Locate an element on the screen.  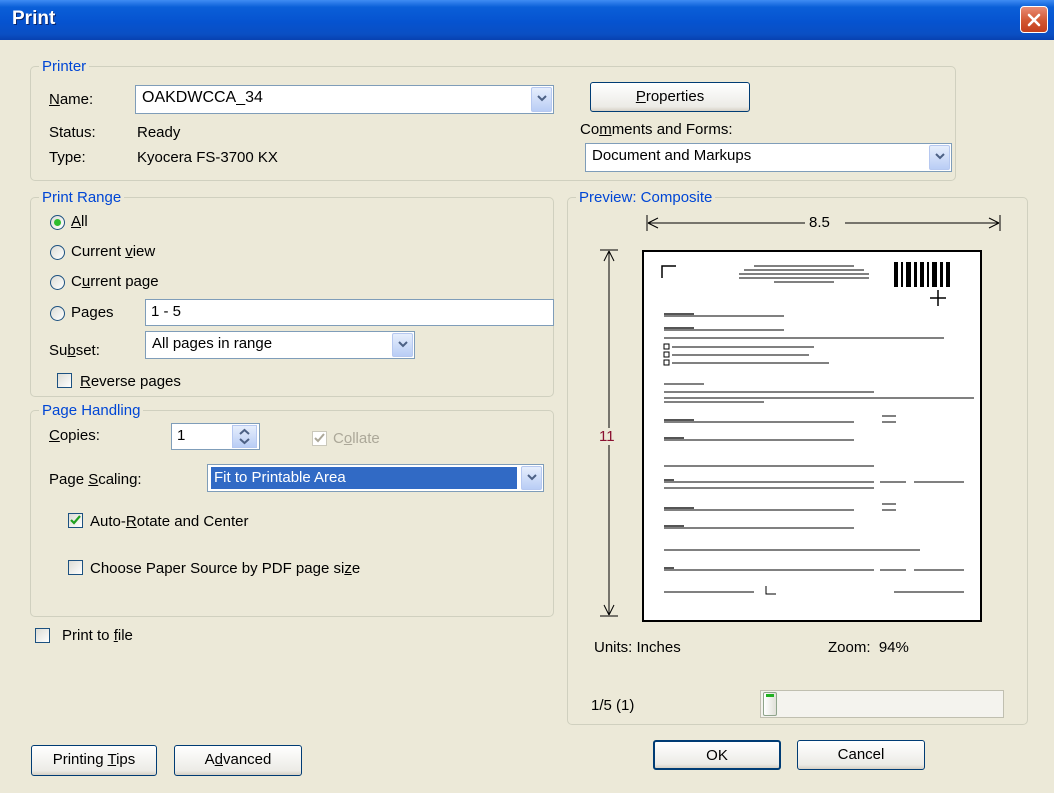
page-indicator: 1/5 (1) is located at coordinates (613, 705).